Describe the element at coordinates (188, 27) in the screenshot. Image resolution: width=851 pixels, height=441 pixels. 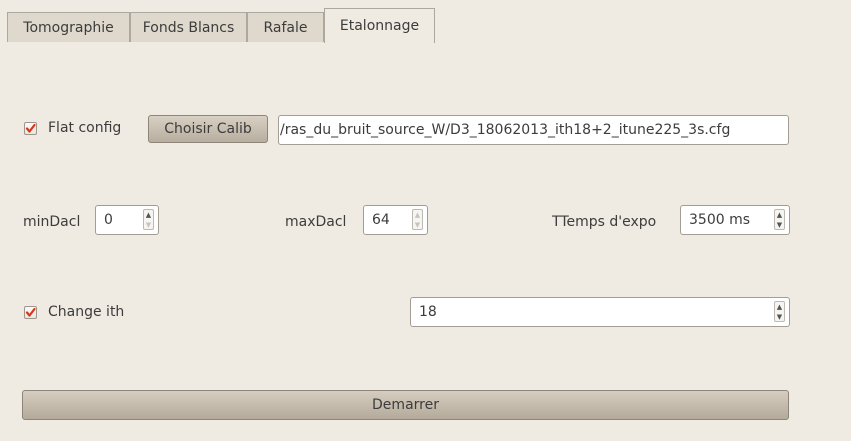
I see `tab-fonds-blancs: Fonds Blancs` at that location.